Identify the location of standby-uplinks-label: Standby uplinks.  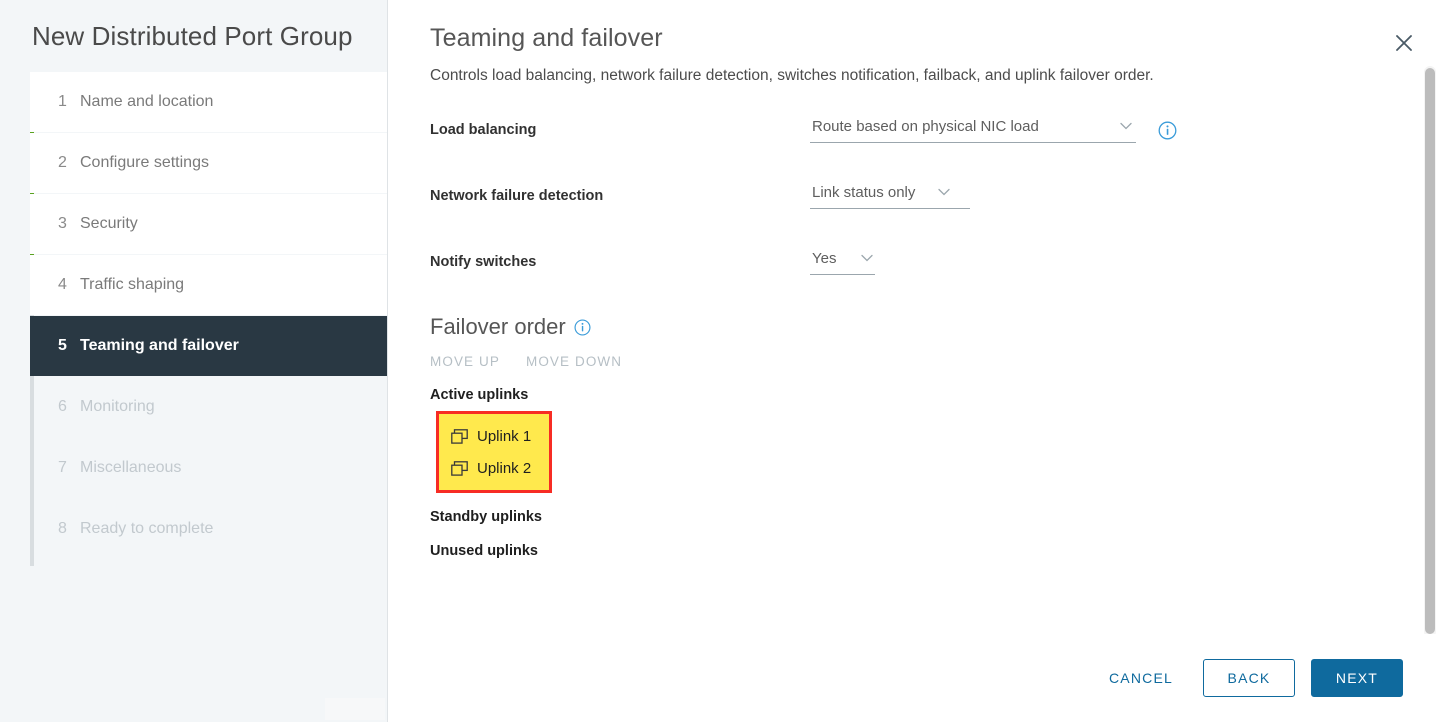
(486, 517).